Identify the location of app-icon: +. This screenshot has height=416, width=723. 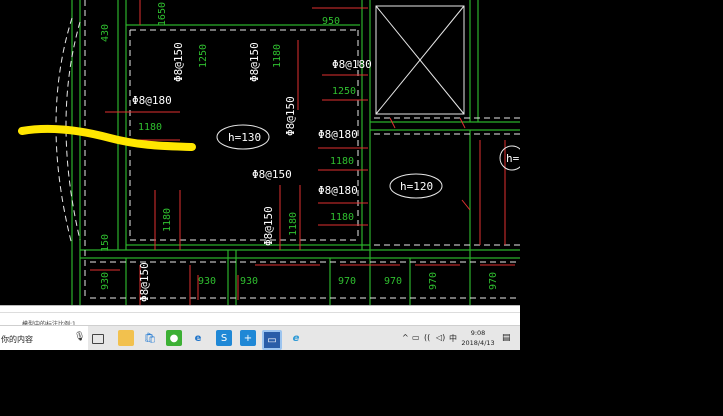
(248, 338).